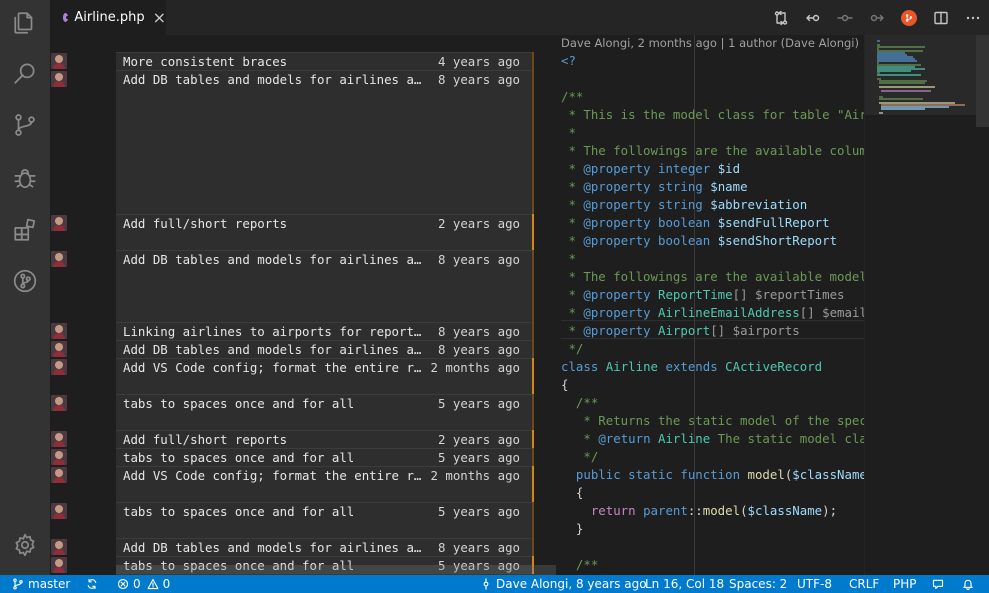  I want to click on split-editor-icon, so click(941, 17).